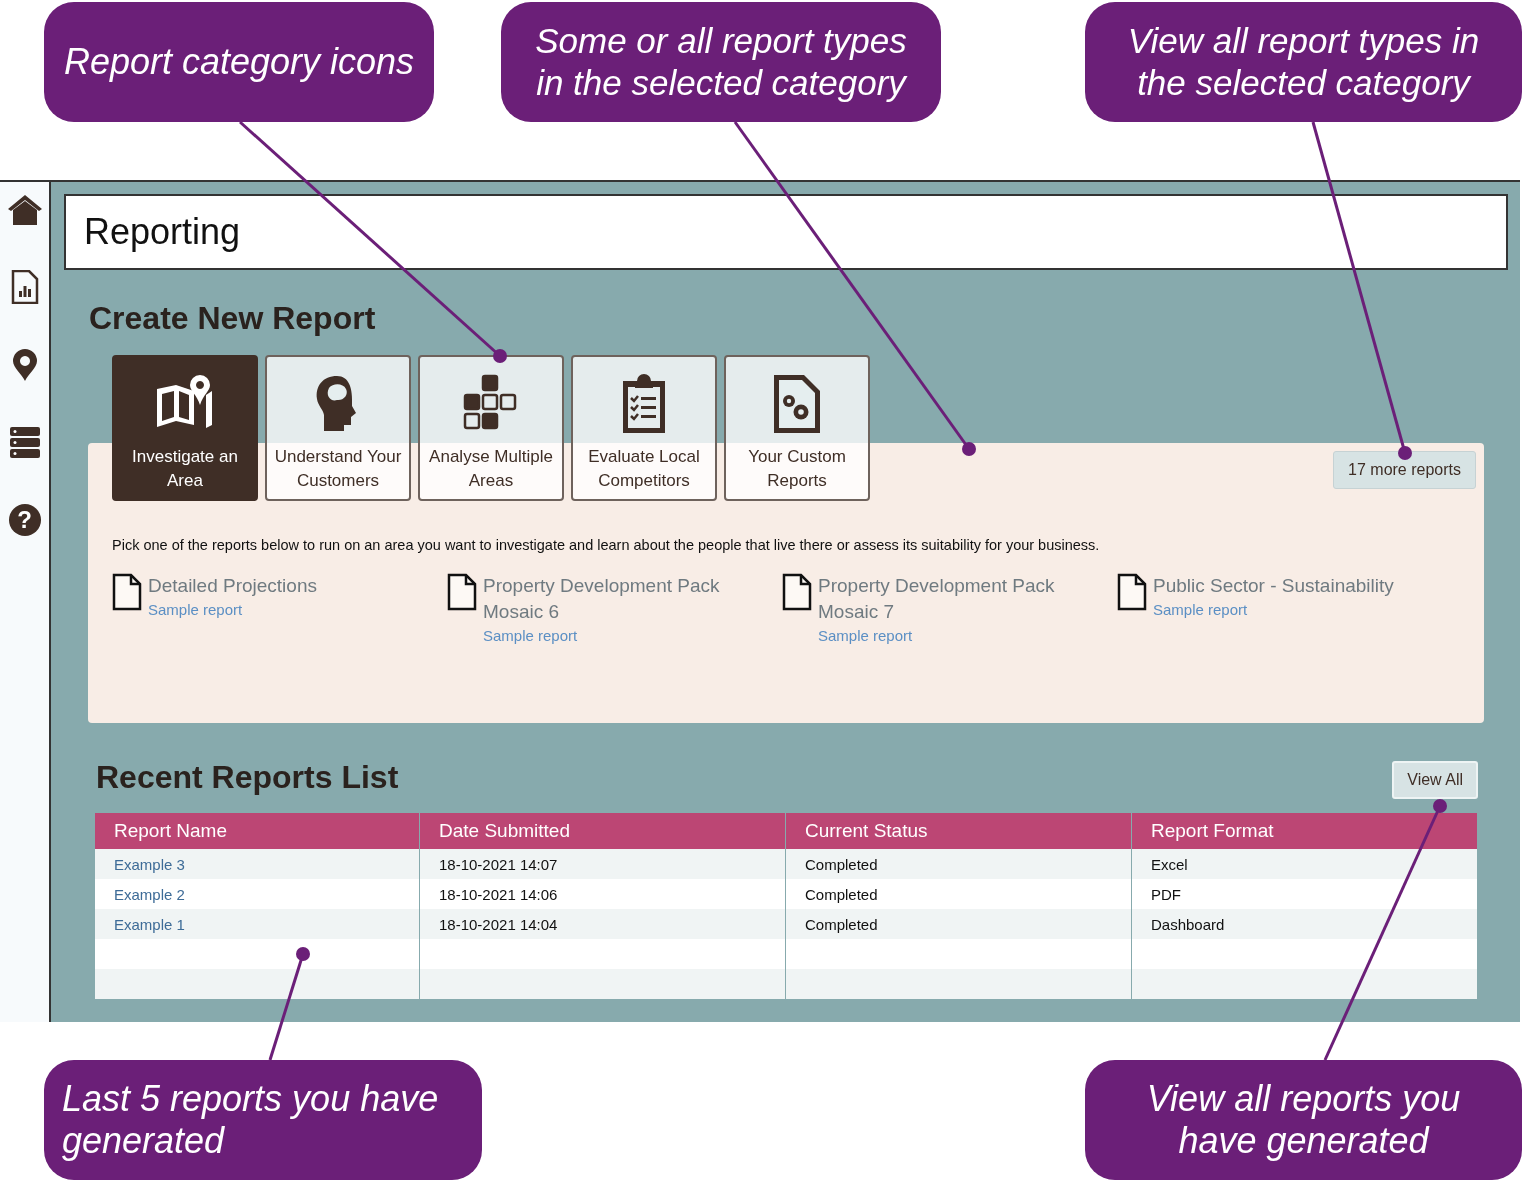 The height and width of the screenshot is (1181, 1524). Describe the element at coordinates (239, 62) in the screenshot. I see `callout-text: Report category icons` at that location.